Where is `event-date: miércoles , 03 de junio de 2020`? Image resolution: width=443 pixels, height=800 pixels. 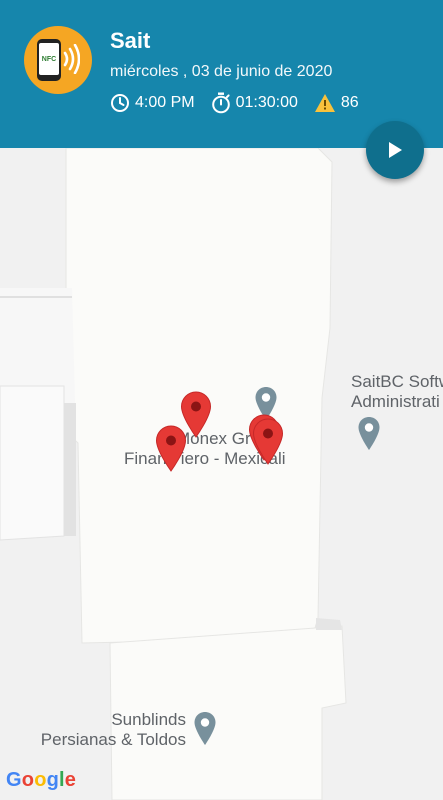 event-date: miércoles , 03 de junio de 2020 is located at coordinates (221, 71).